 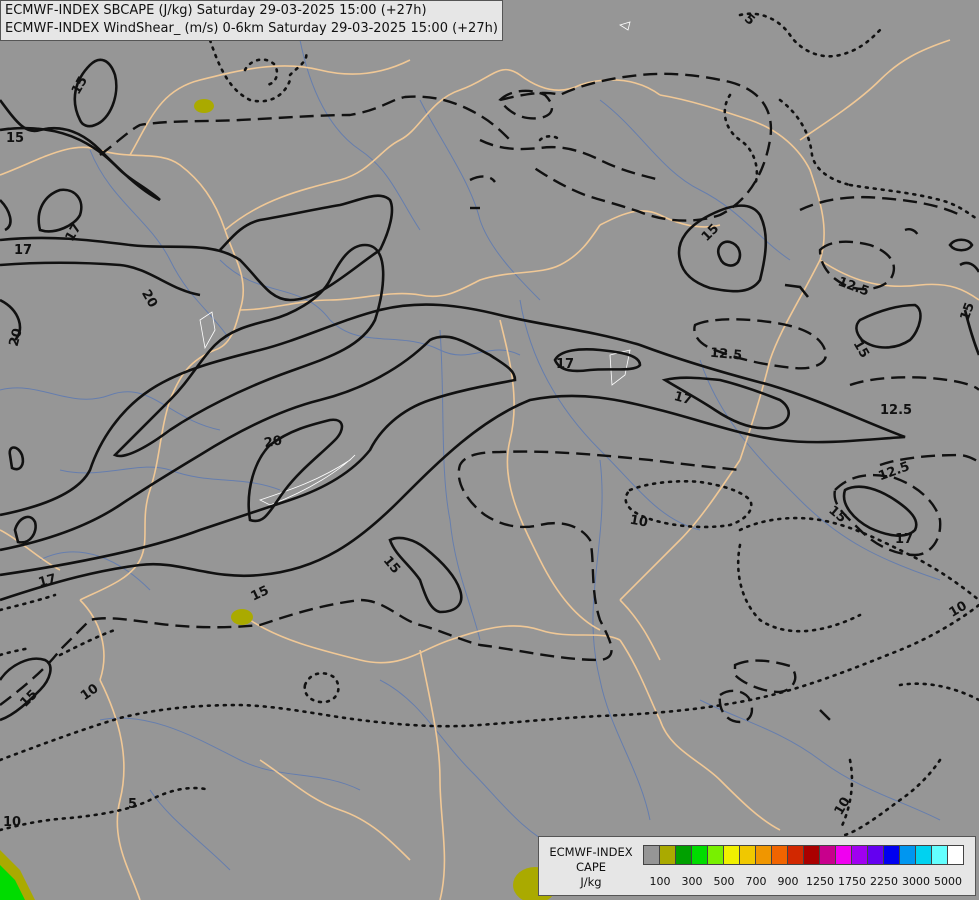 What do you see at coordinates (15, 138) in the screenshot?
I see `contour-label-15: 15` at bounding box center [15, 138].